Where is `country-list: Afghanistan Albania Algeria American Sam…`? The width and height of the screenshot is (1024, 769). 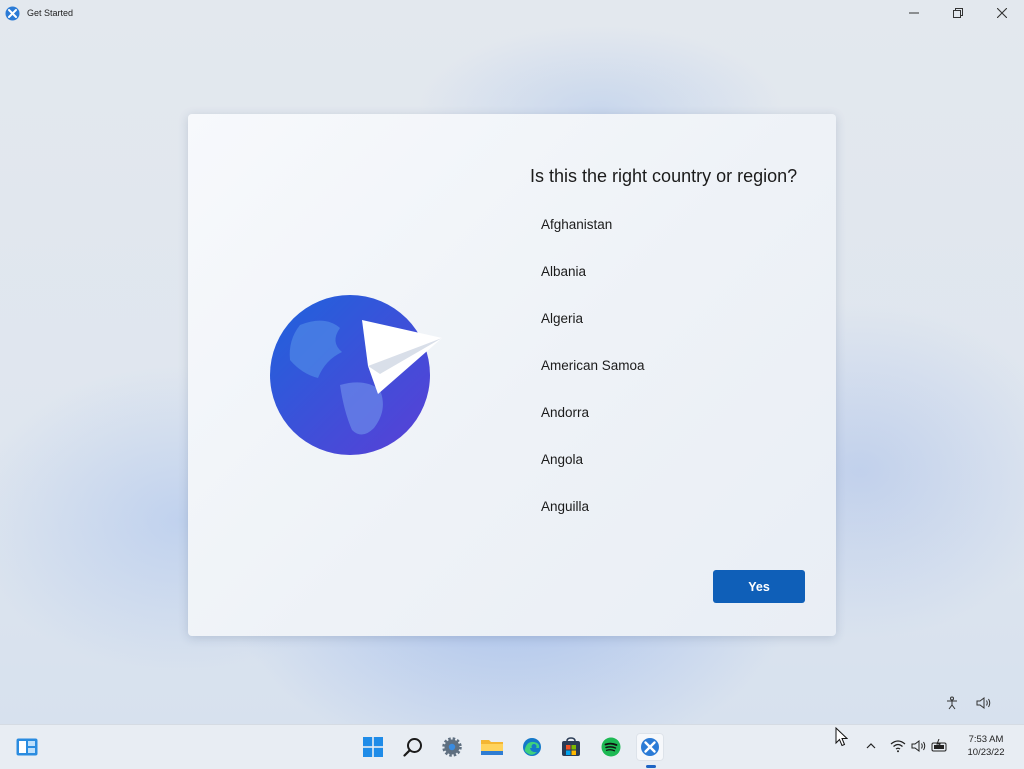 country-list: Afghanistan Albania Algeria American Sam… is located at coordinates (670, 374).